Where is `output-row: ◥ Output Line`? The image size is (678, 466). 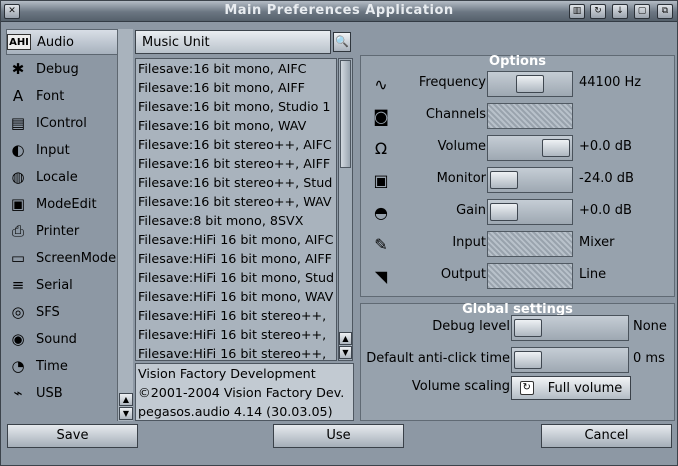
output-row: ◥ Output Line is located at coordinates (518, 276).